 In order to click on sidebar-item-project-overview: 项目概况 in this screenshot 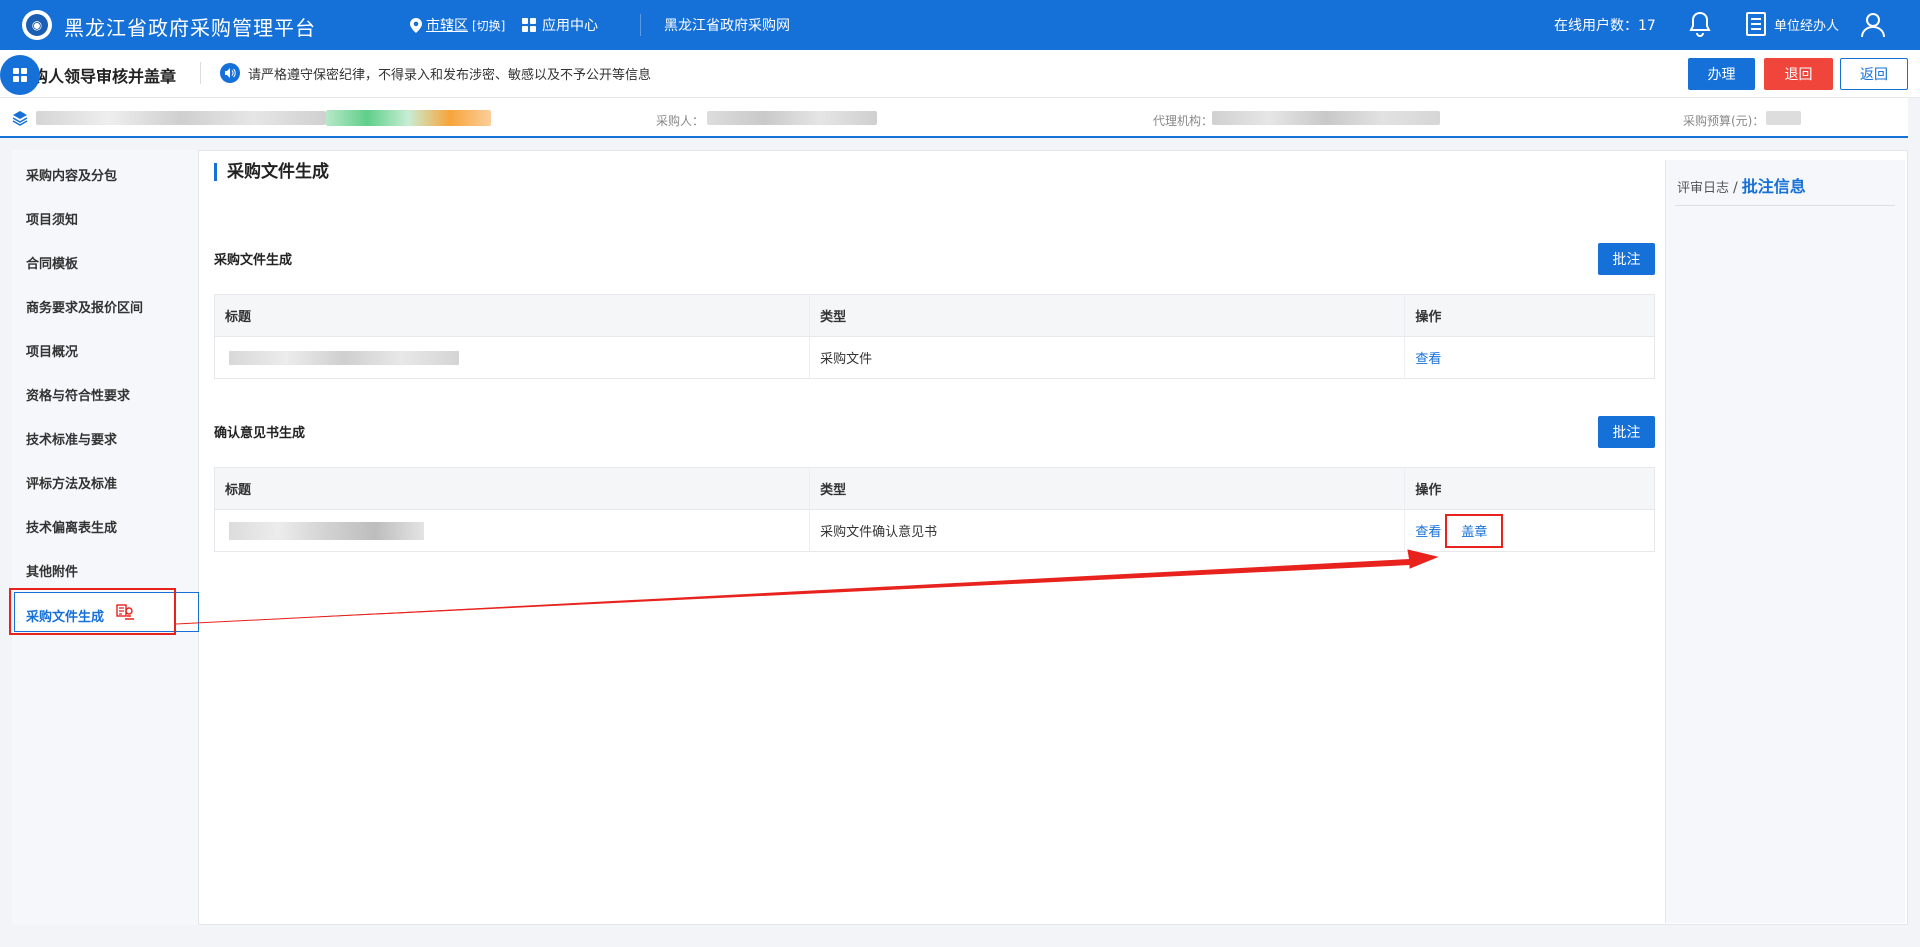, I will do `click(52, 350)`.